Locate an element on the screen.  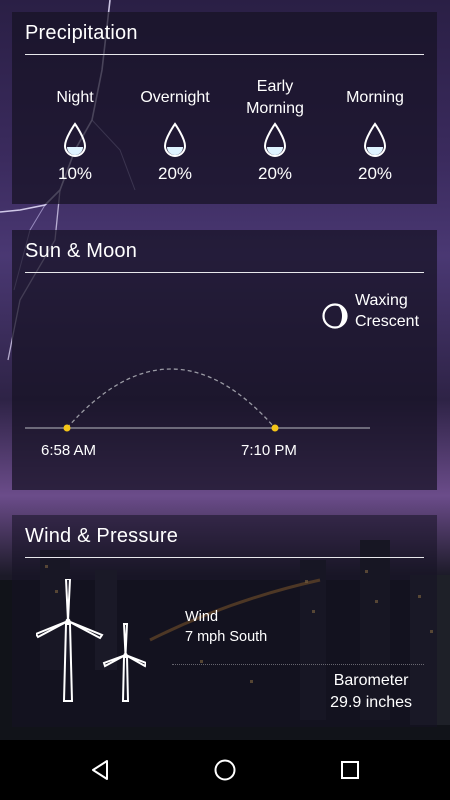
precipitation-divider is located at coordinates (224, 54).